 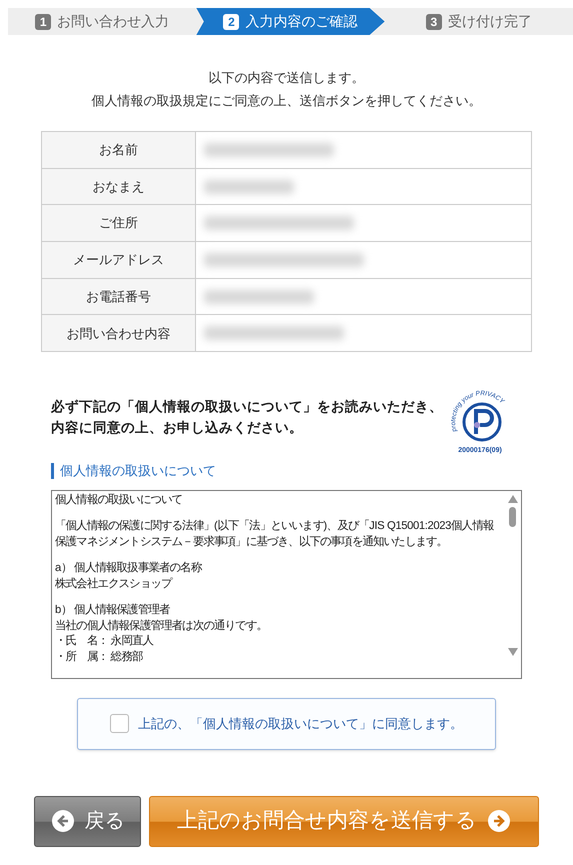 What do you see at coordinates (119, 223) in the screenshot?
I see `table-header-cell: ご住所` at bounding box center [119, 223].